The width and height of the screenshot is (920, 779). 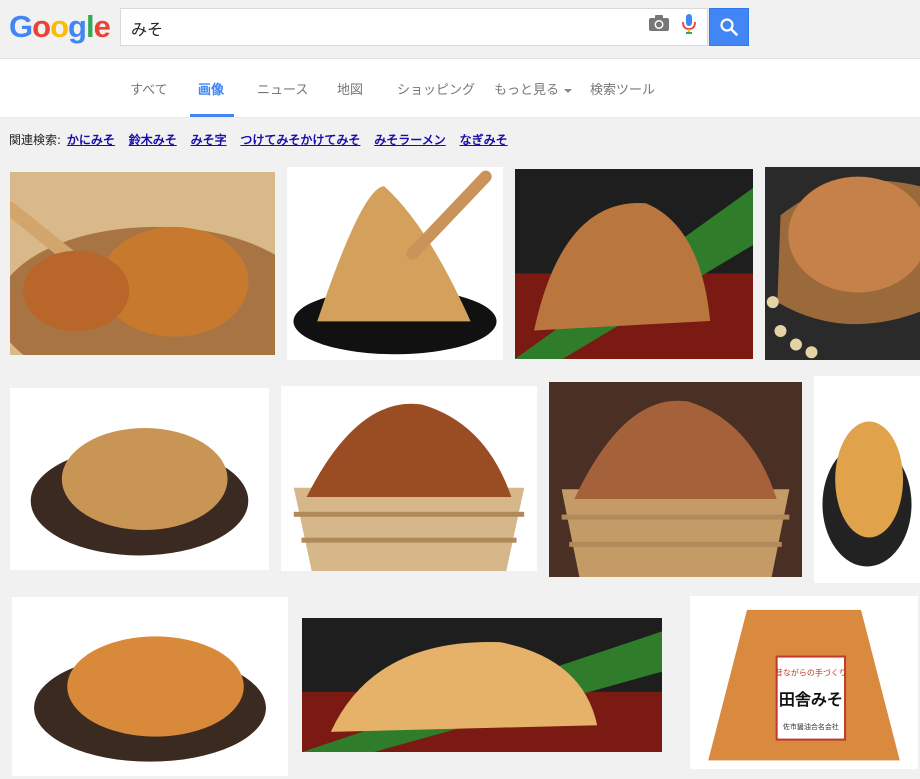 What do you see at coordinates (209, 140) in the screenshot?
I see `related-link-misoji: みそ字` at bounding box center [209, 140].